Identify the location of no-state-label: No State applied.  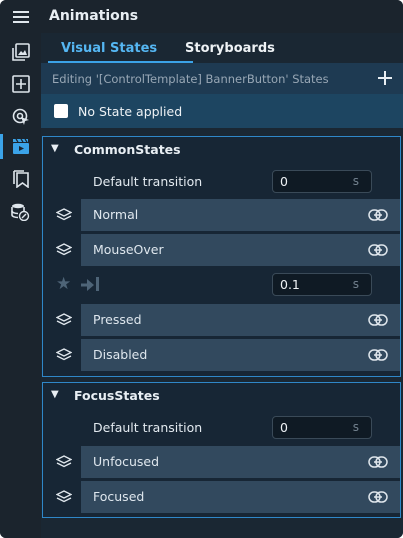
(130, 111).